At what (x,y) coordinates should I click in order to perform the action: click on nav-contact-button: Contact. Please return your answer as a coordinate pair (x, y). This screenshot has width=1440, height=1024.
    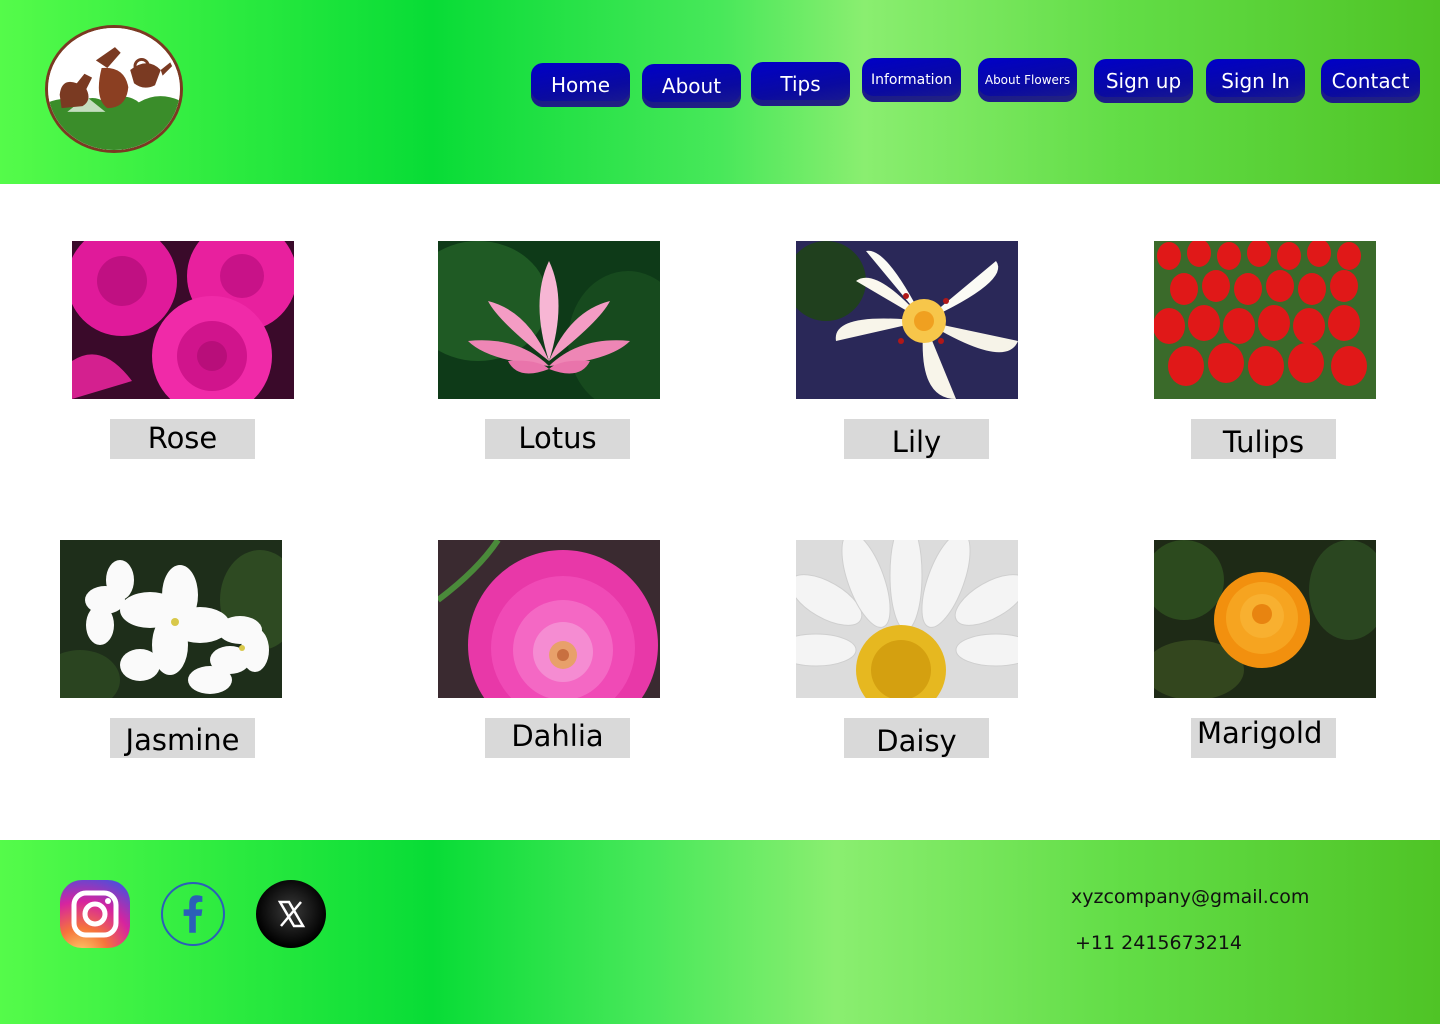
    Looking at the image, I should click on (1370, 81).